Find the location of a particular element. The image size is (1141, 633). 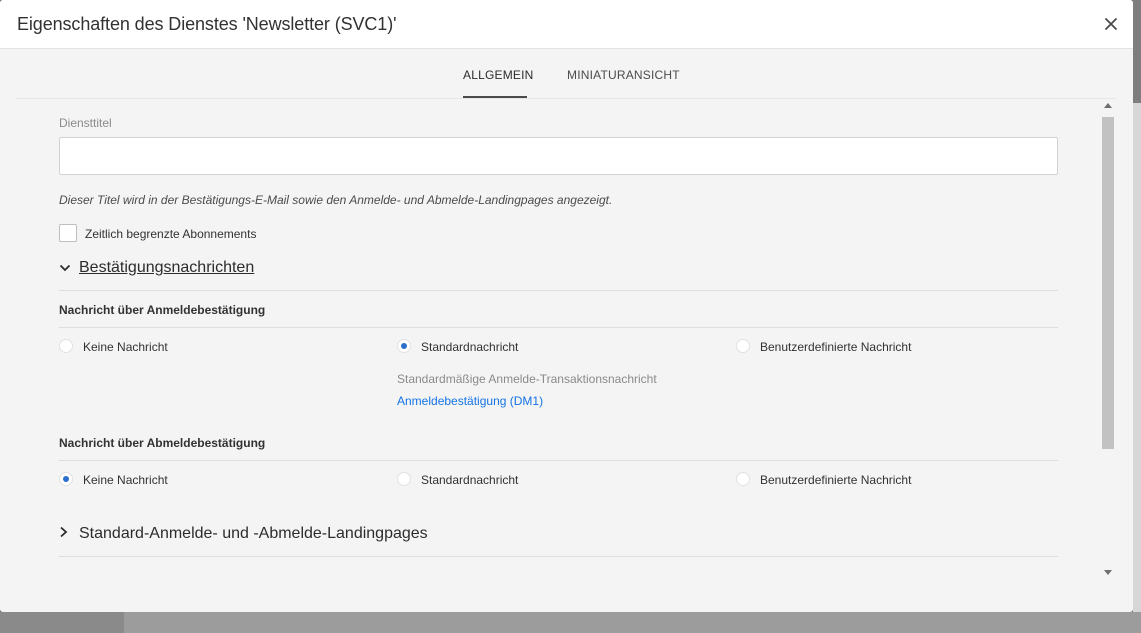

active-tab-indicator is located at coordinates (495, 97).